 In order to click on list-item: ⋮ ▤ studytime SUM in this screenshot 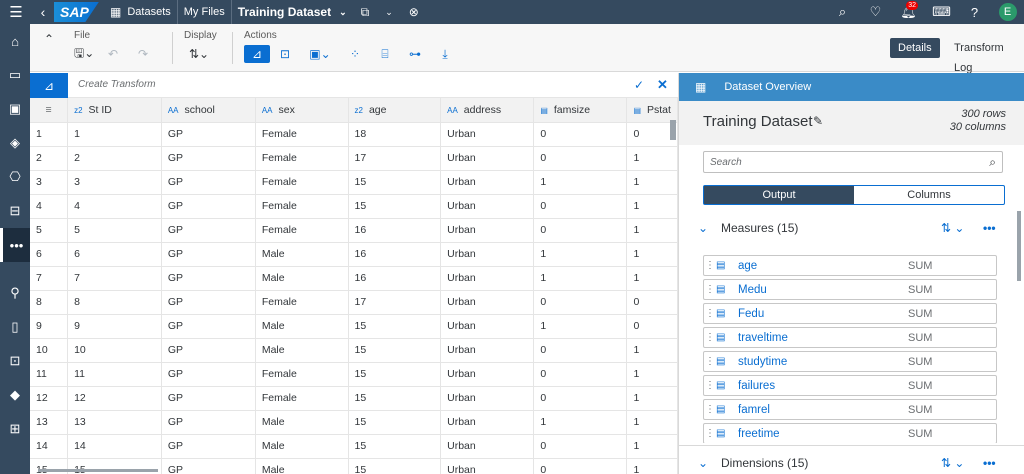, I will do `click(850, 361)`.